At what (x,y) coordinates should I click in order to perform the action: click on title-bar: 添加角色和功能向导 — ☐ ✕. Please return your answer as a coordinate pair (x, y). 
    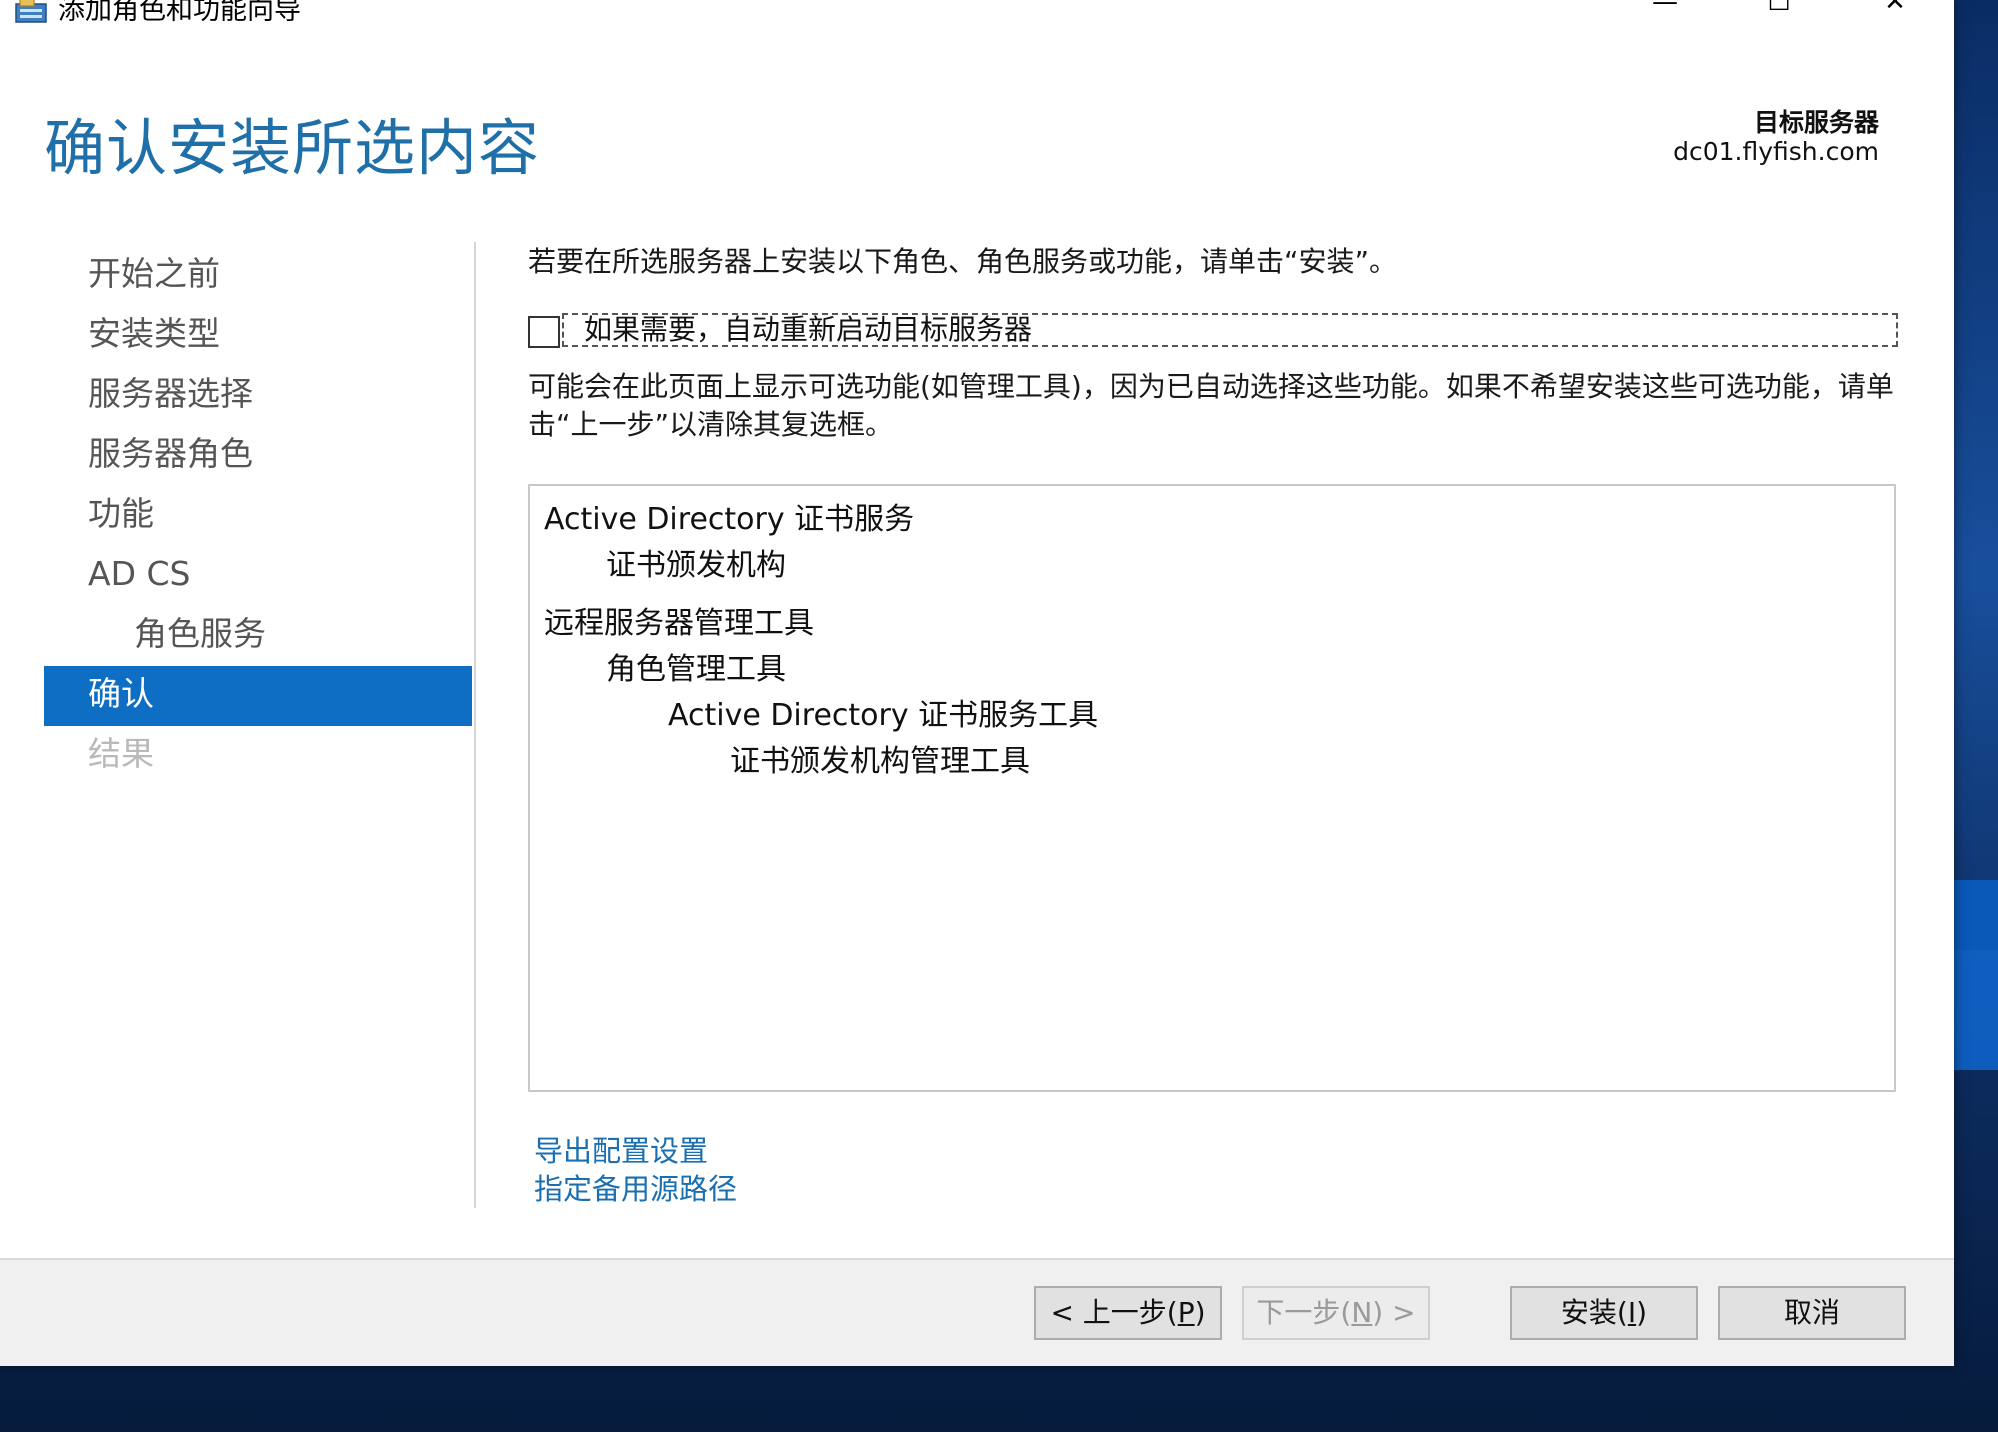
    Looking at the image, I should click on (977, 22).